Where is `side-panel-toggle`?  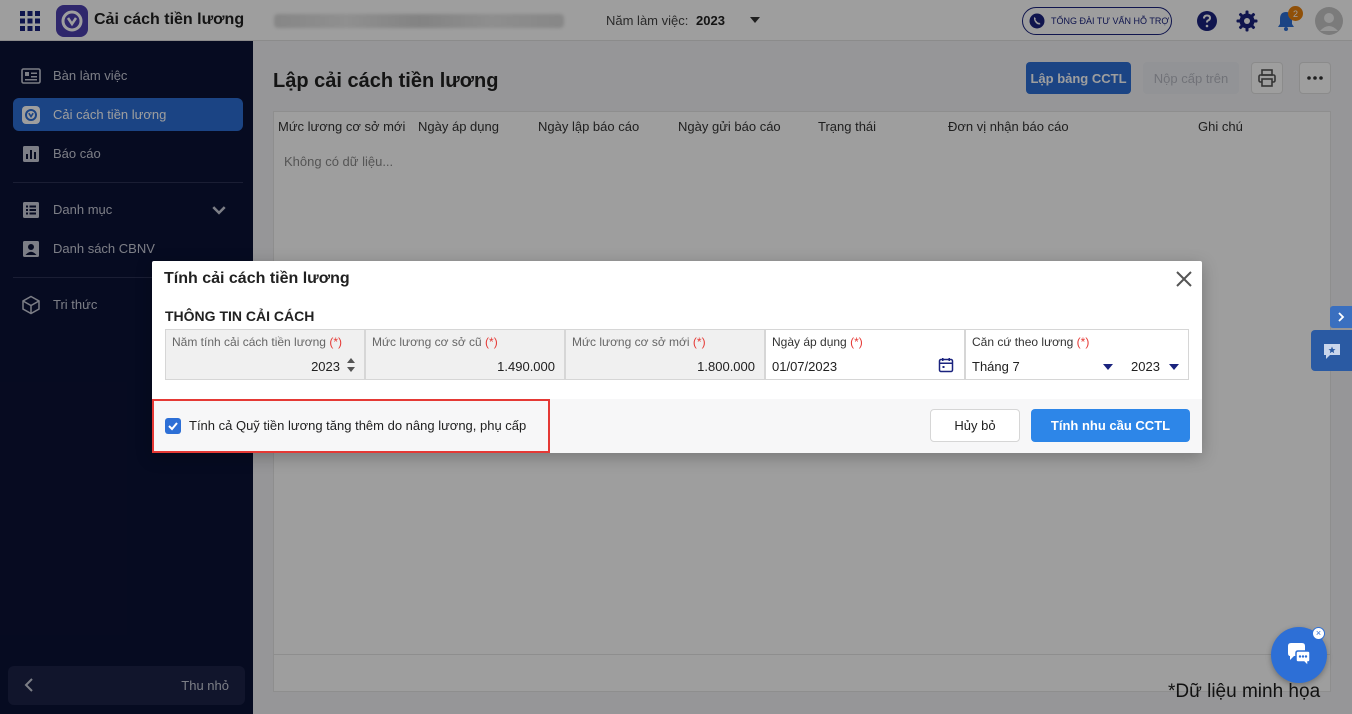 side-panel-toggle is located at coordinates (1341, 317).